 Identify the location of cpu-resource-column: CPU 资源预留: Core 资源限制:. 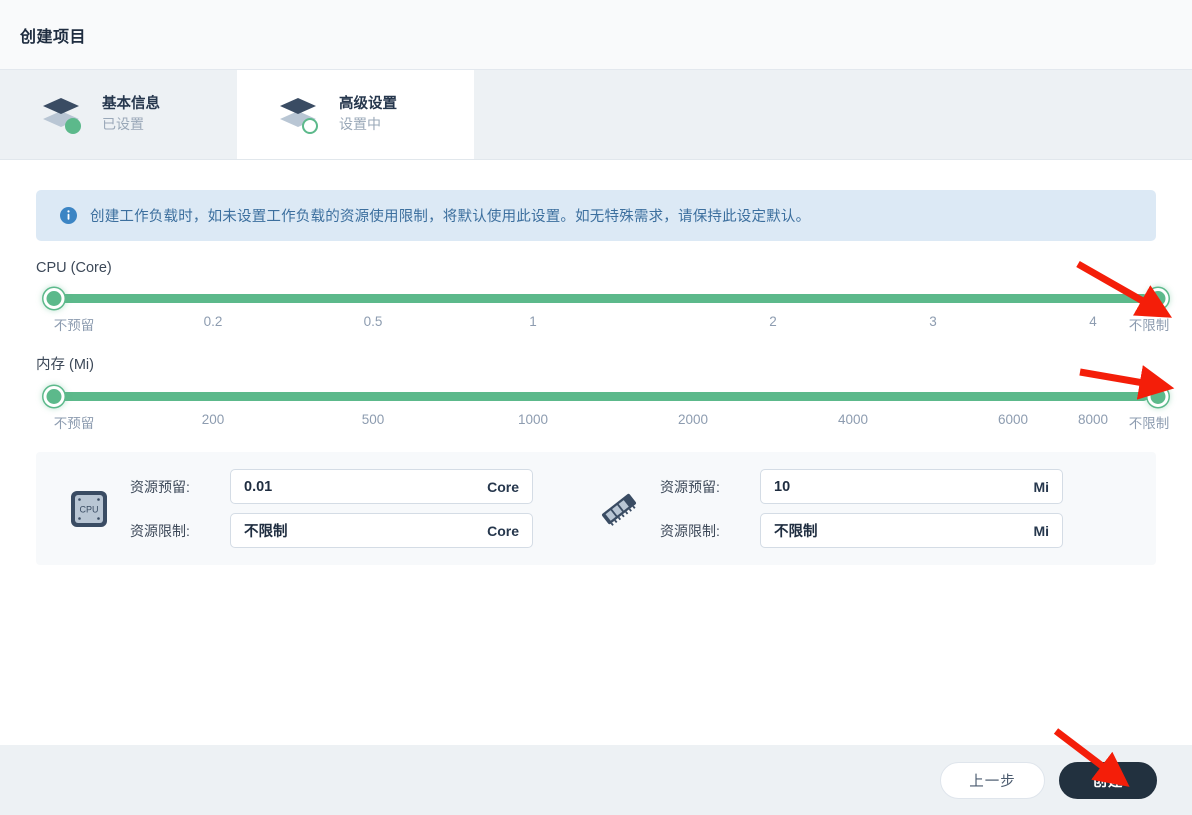
(331, 508).